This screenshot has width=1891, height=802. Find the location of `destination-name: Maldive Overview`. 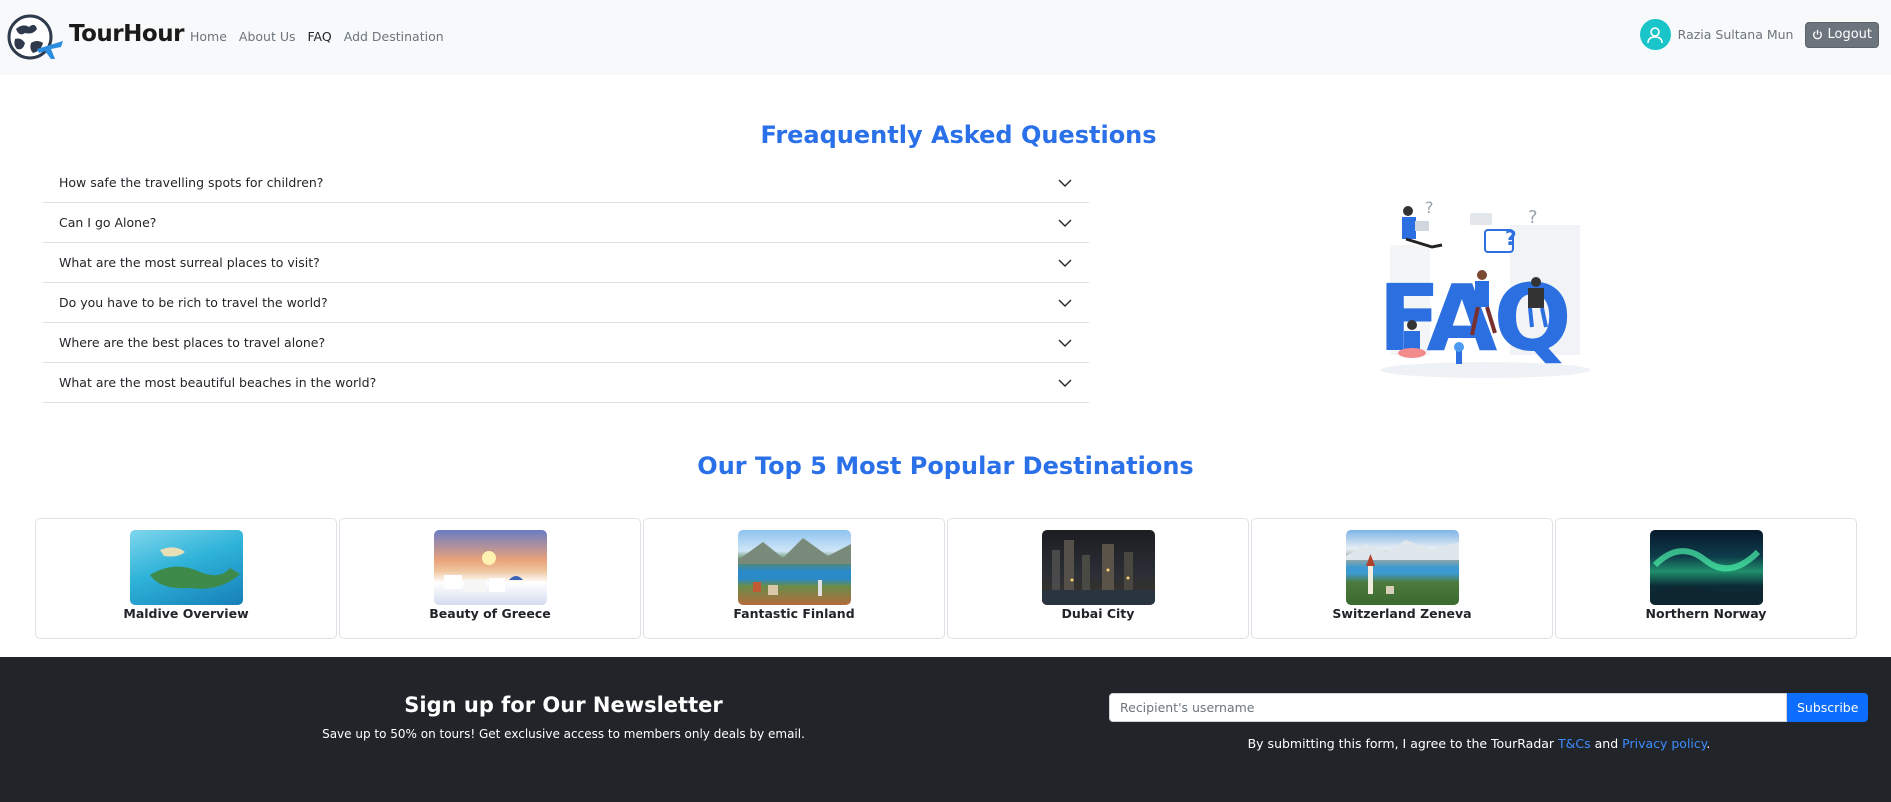

destination-name: Maldive Overview is located at coordinates (186, 613).